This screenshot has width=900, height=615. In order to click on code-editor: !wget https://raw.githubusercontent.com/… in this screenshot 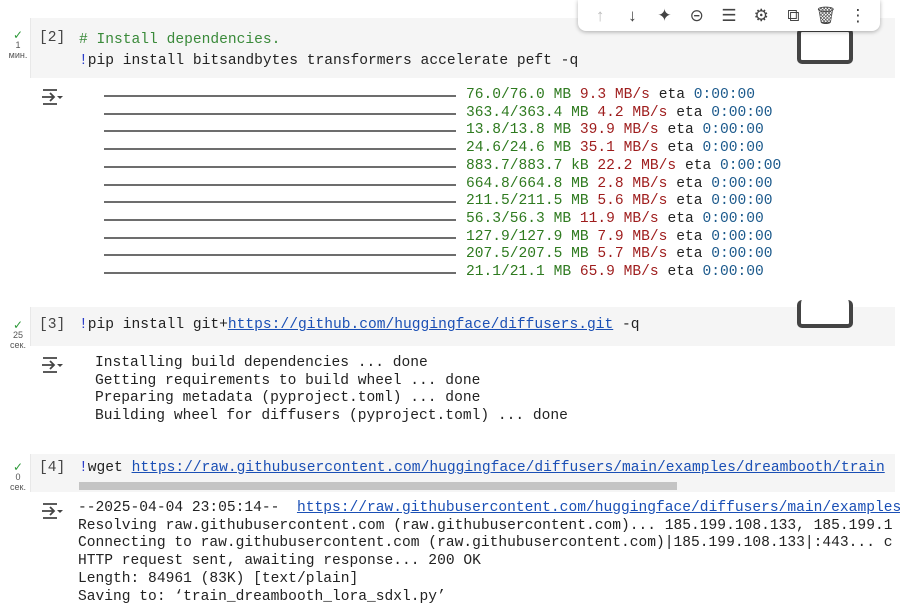, I will do `click(486, 468)`.